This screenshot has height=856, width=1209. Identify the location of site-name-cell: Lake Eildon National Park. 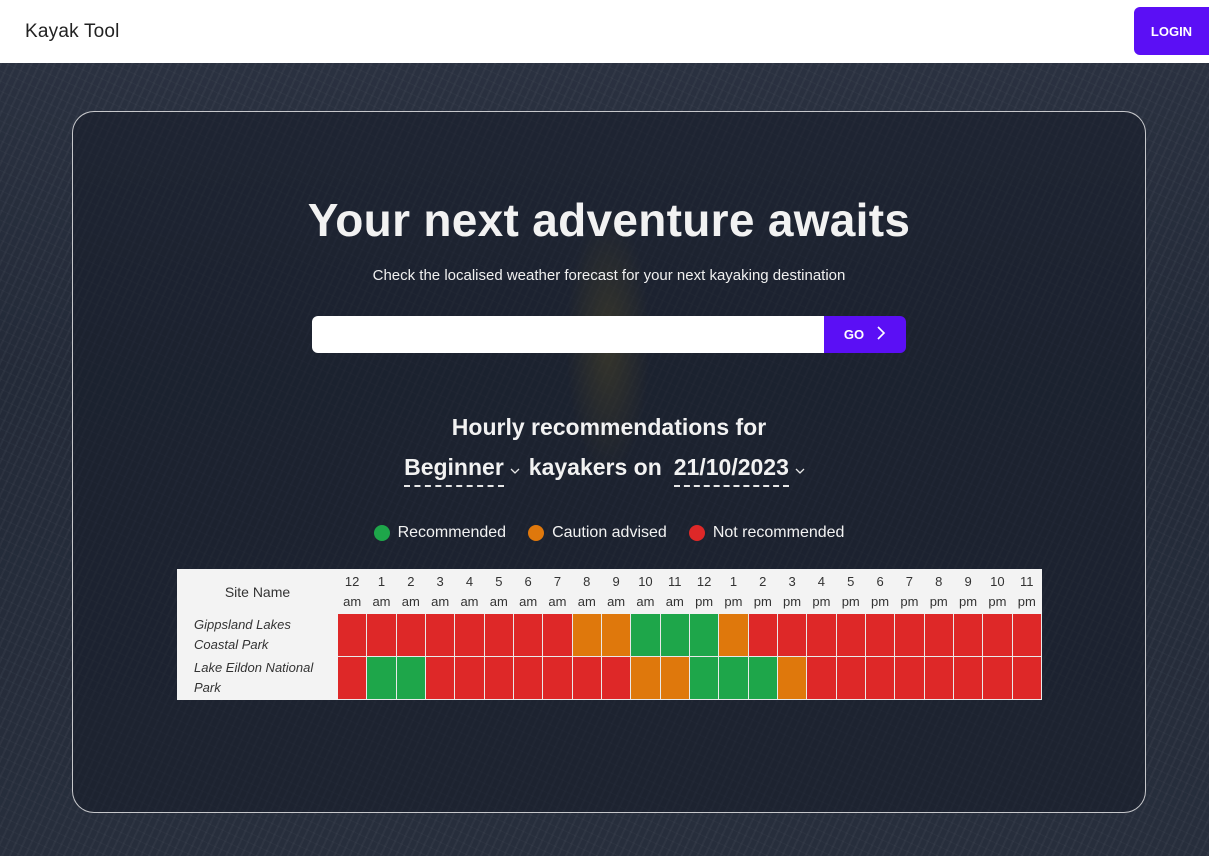
(257, 678).